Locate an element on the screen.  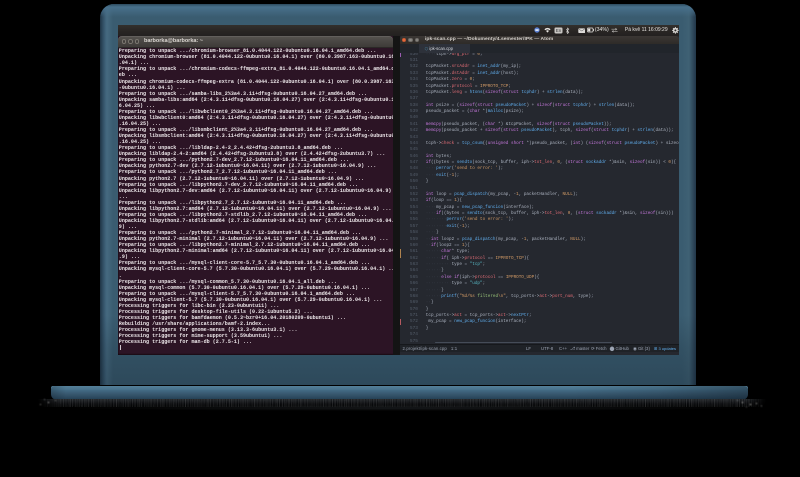
svg-text: En is located at coordinates (559, 30).